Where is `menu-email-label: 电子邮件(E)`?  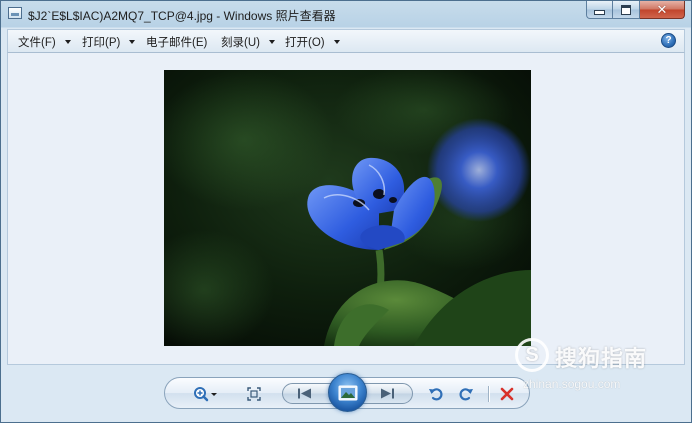 menu-email-label: 电子邮件(E) is located at coordinates (177, 43).